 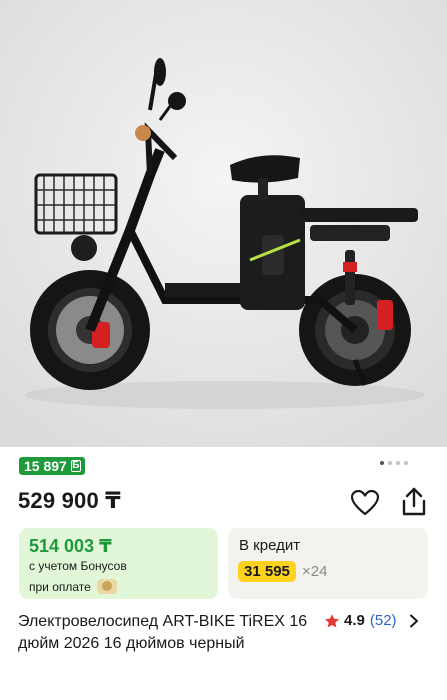 I want to click on credit-title: В кредит, so click(x=270, y=545).